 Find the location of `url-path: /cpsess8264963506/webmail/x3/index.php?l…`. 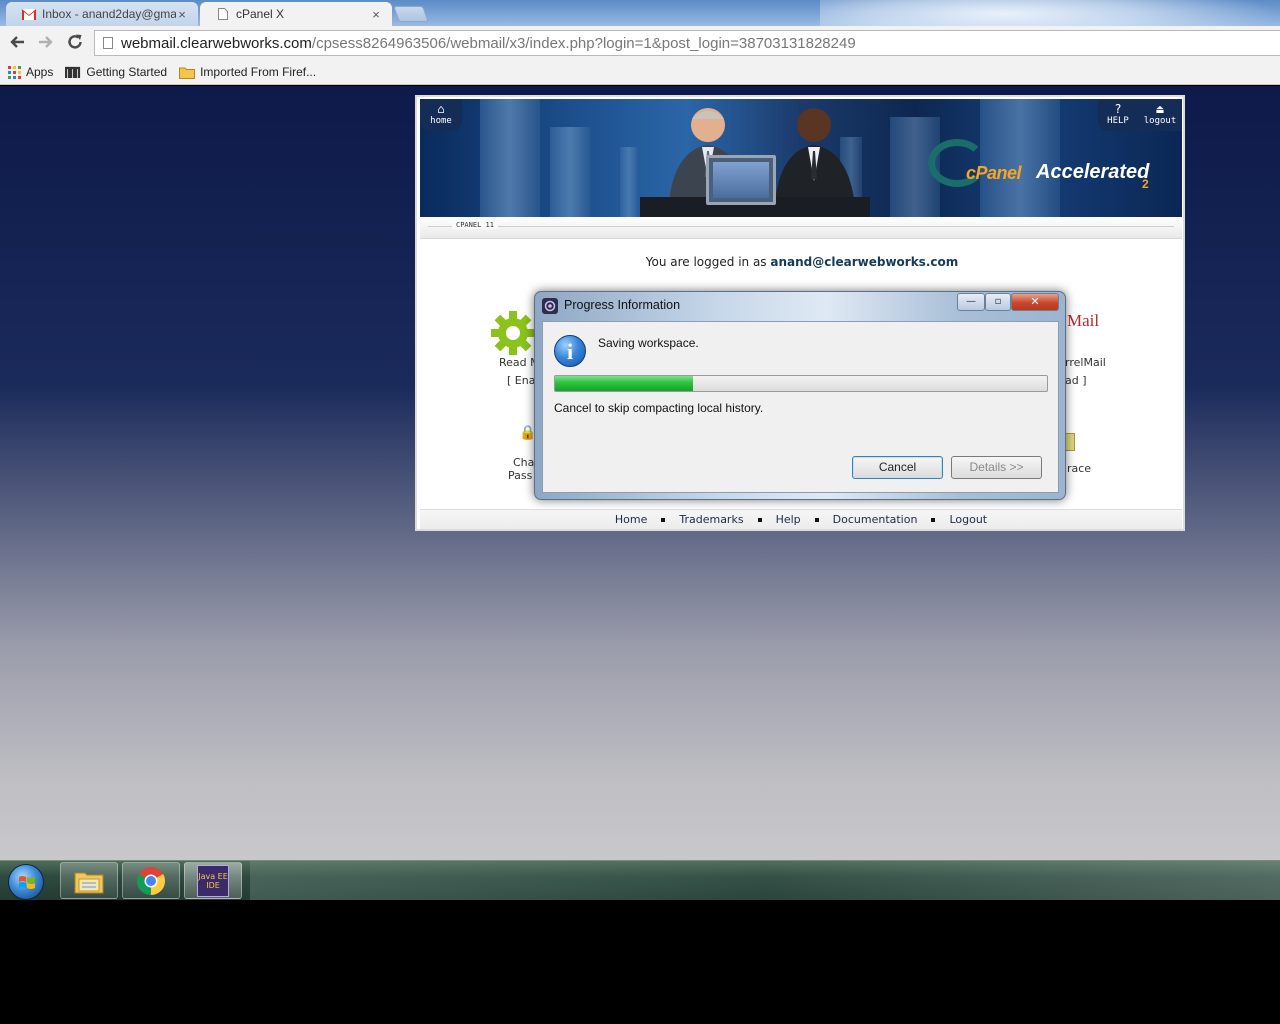

url-path: /cpsess8264963506/webmail/x3/index.php?l… is located at coordinates (583, 43).